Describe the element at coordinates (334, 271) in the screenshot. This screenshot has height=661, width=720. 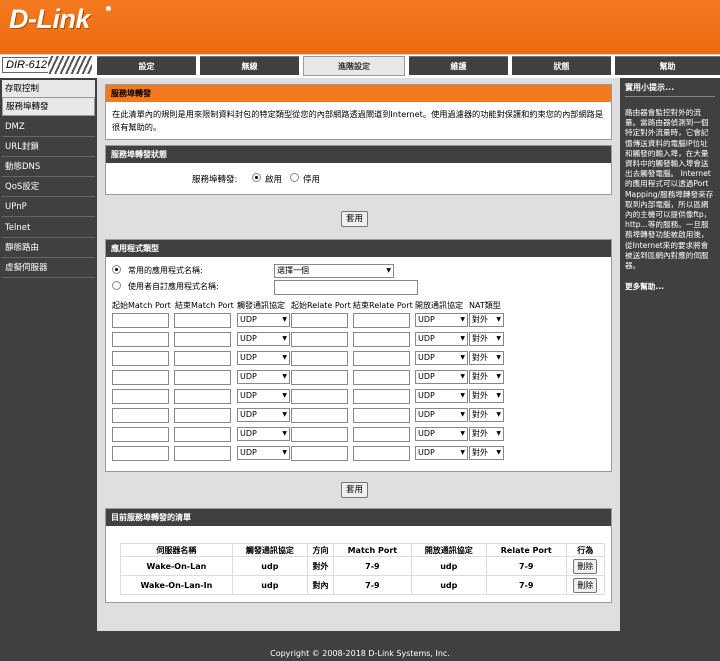
I see `common-app-select: 選擇一個` at that location.